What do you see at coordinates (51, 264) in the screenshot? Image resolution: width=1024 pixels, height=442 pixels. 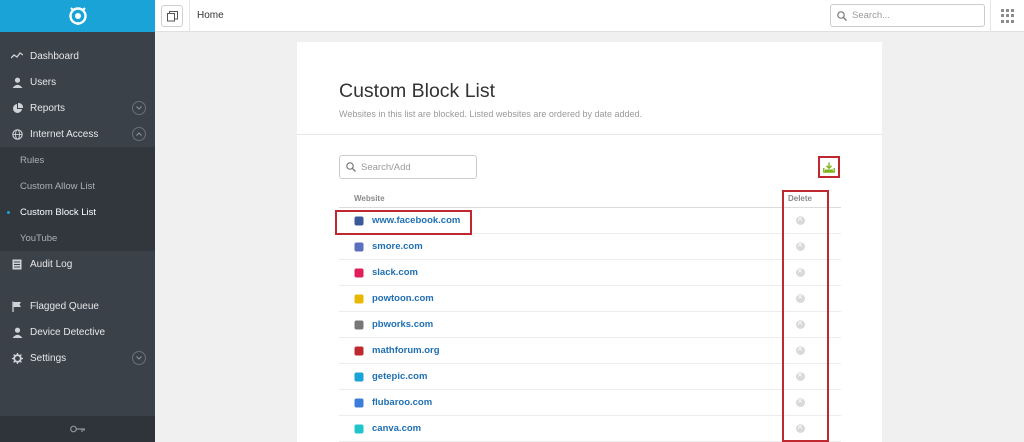 I see `sidebar-item-label: Audit Log` at bounding box center [51, 264].